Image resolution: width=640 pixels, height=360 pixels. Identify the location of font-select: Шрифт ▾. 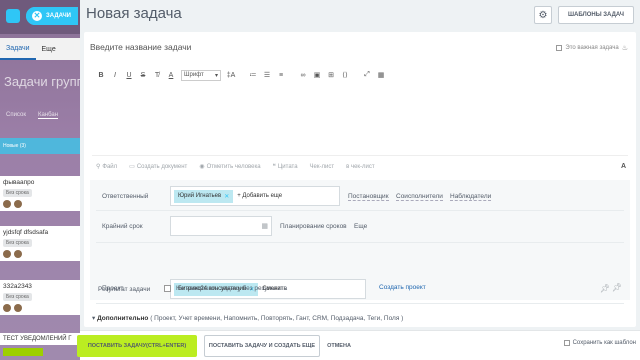
(201, 75).